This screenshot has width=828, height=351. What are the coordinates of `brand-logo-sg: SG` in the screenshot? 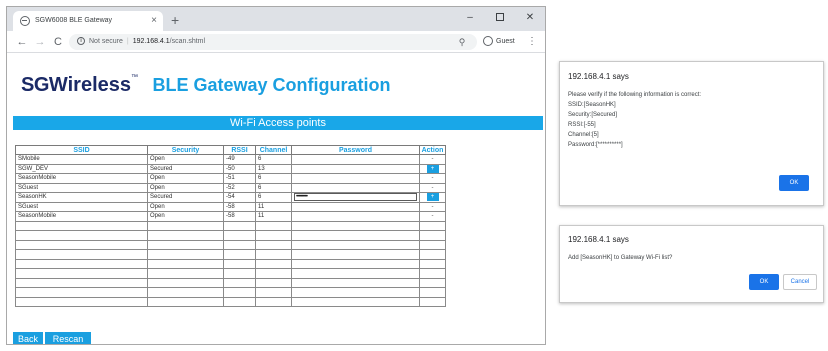 It's located at (35, 85).